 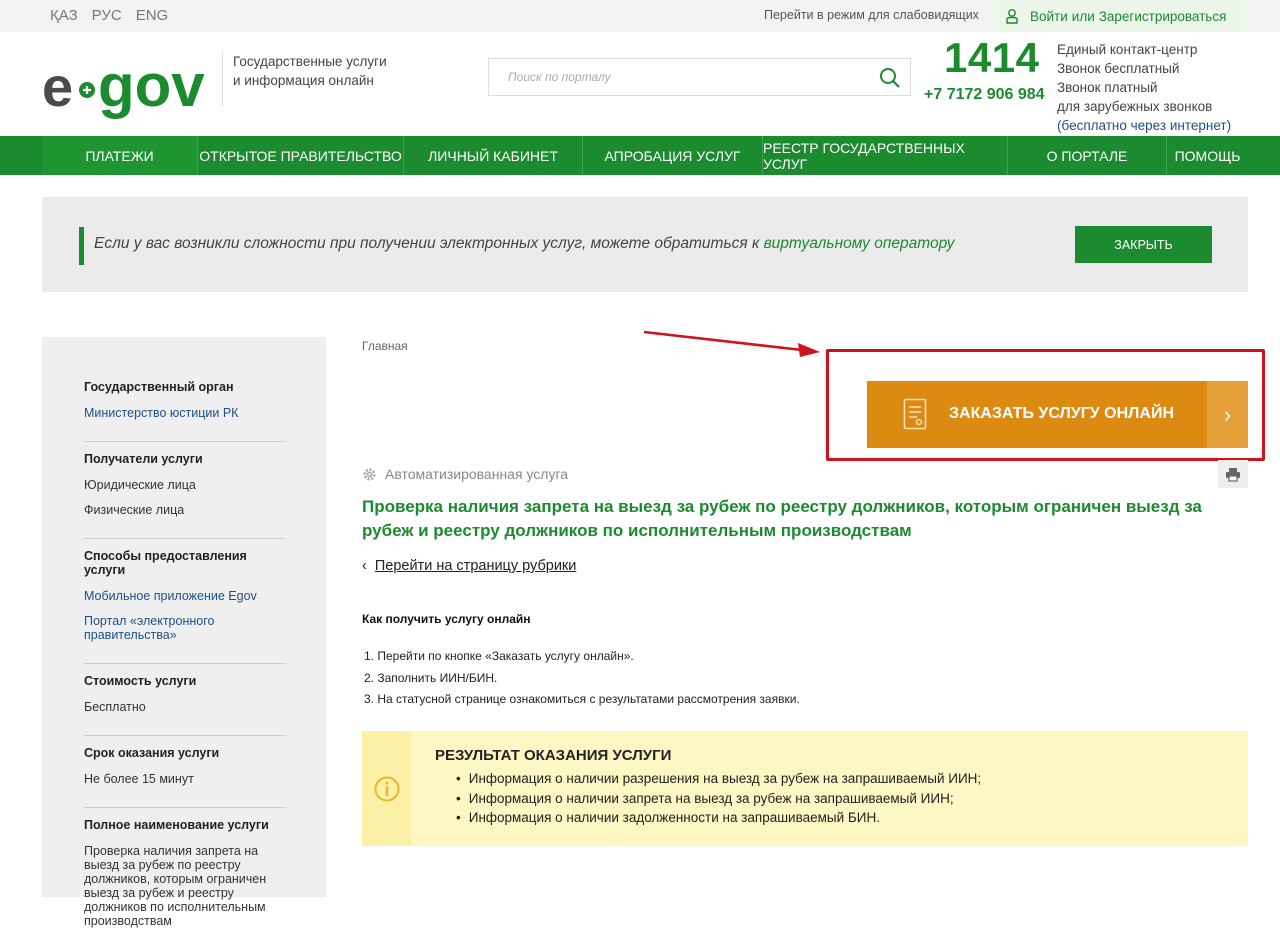 What do you see at coordinates (673, 155) in the screenshot?
I see `nav-service-testing: АПРОБАЦИЯ УСЛУГ` at bounding box center [673, 155].